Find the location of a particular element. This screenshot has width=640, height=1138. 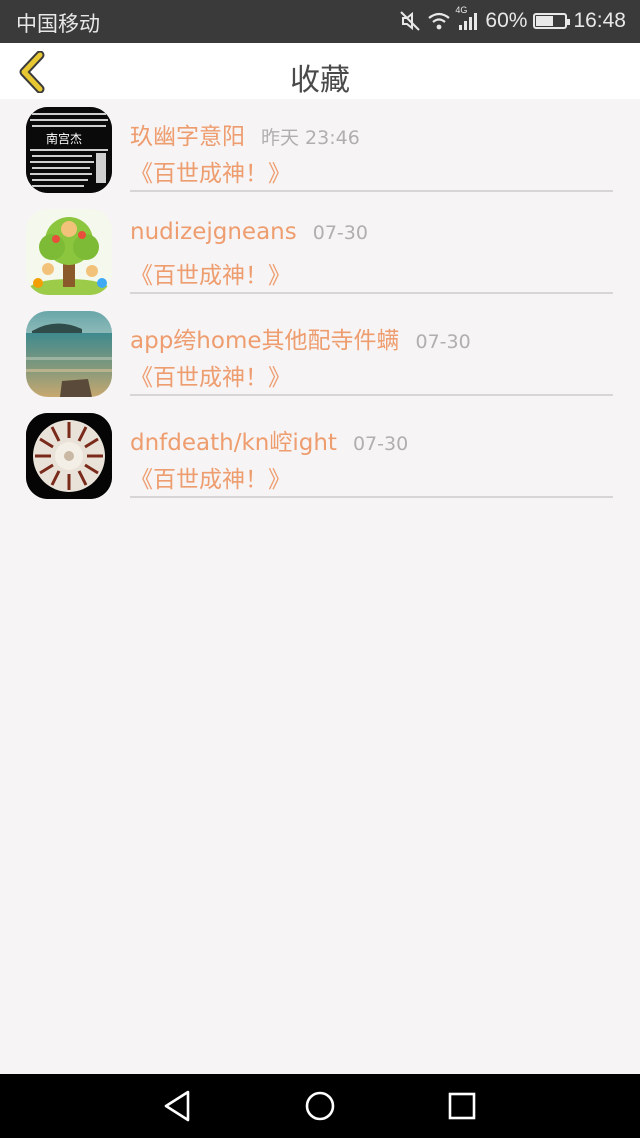

list-item: nudizejgneans 07-30 《百世成神！》 is located at coordinates (320, 252).